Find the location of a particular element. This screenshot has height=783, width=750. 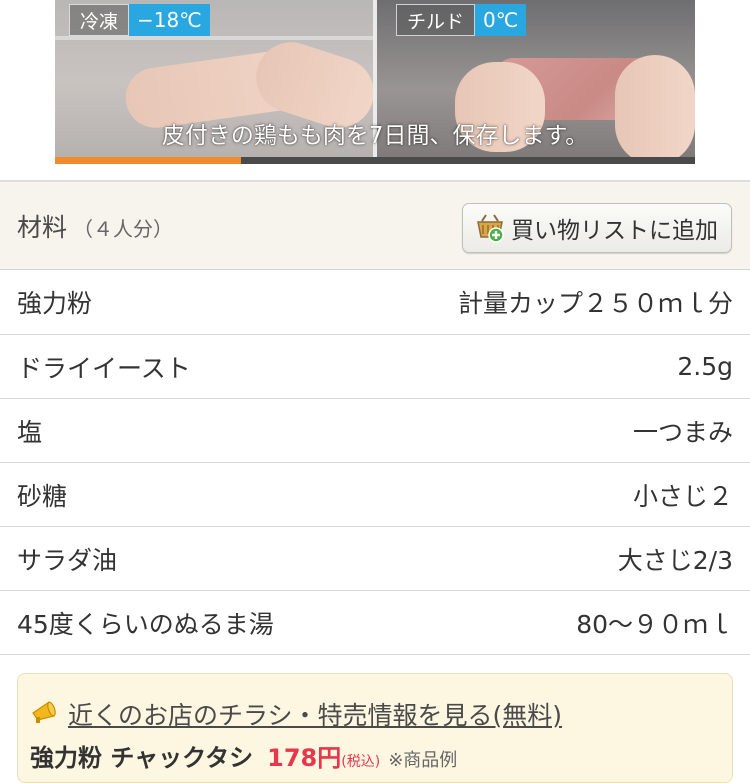

ingredient-row: 強力粉 計量カップ２５０ｍｌ分 is located at coordinates (375, 302).